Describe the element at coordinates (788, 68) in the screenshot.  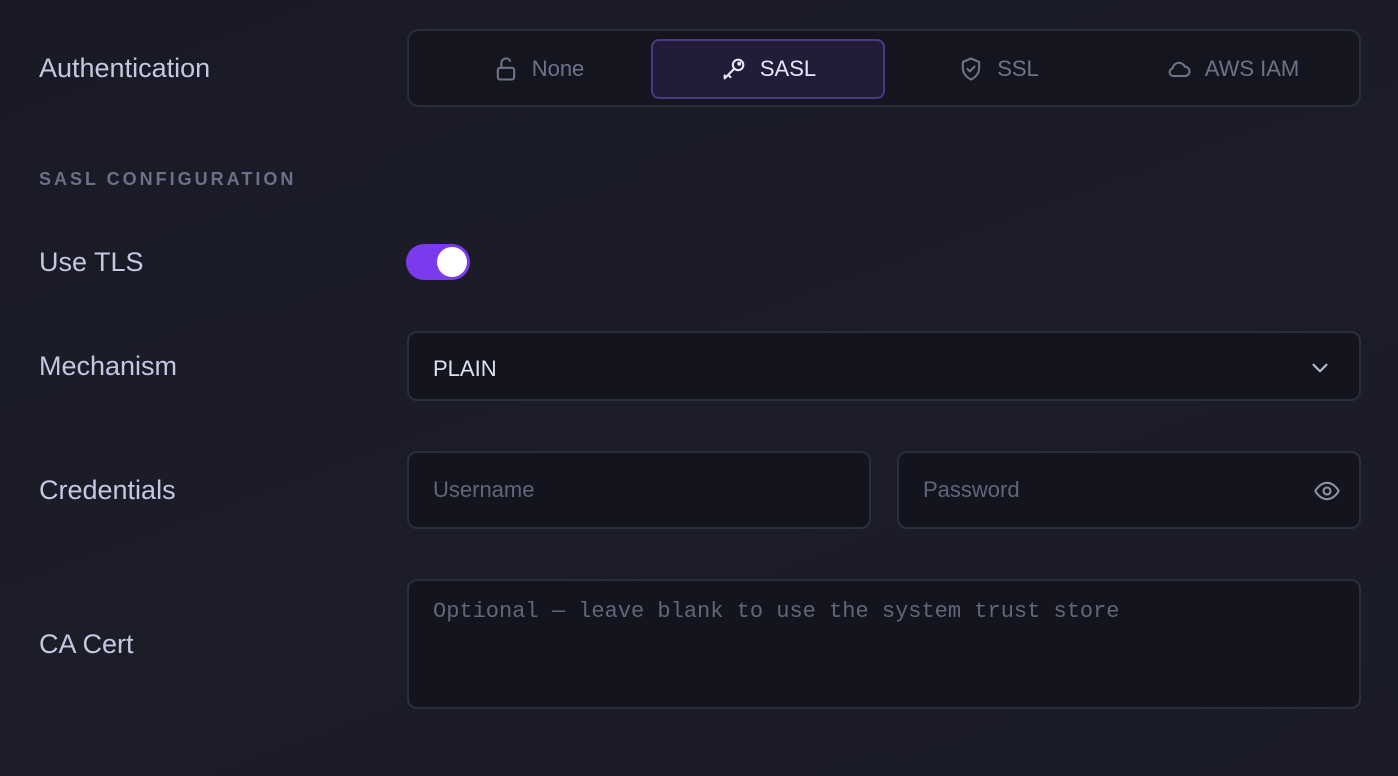
I see `auth-option-label: SASL` at that location.